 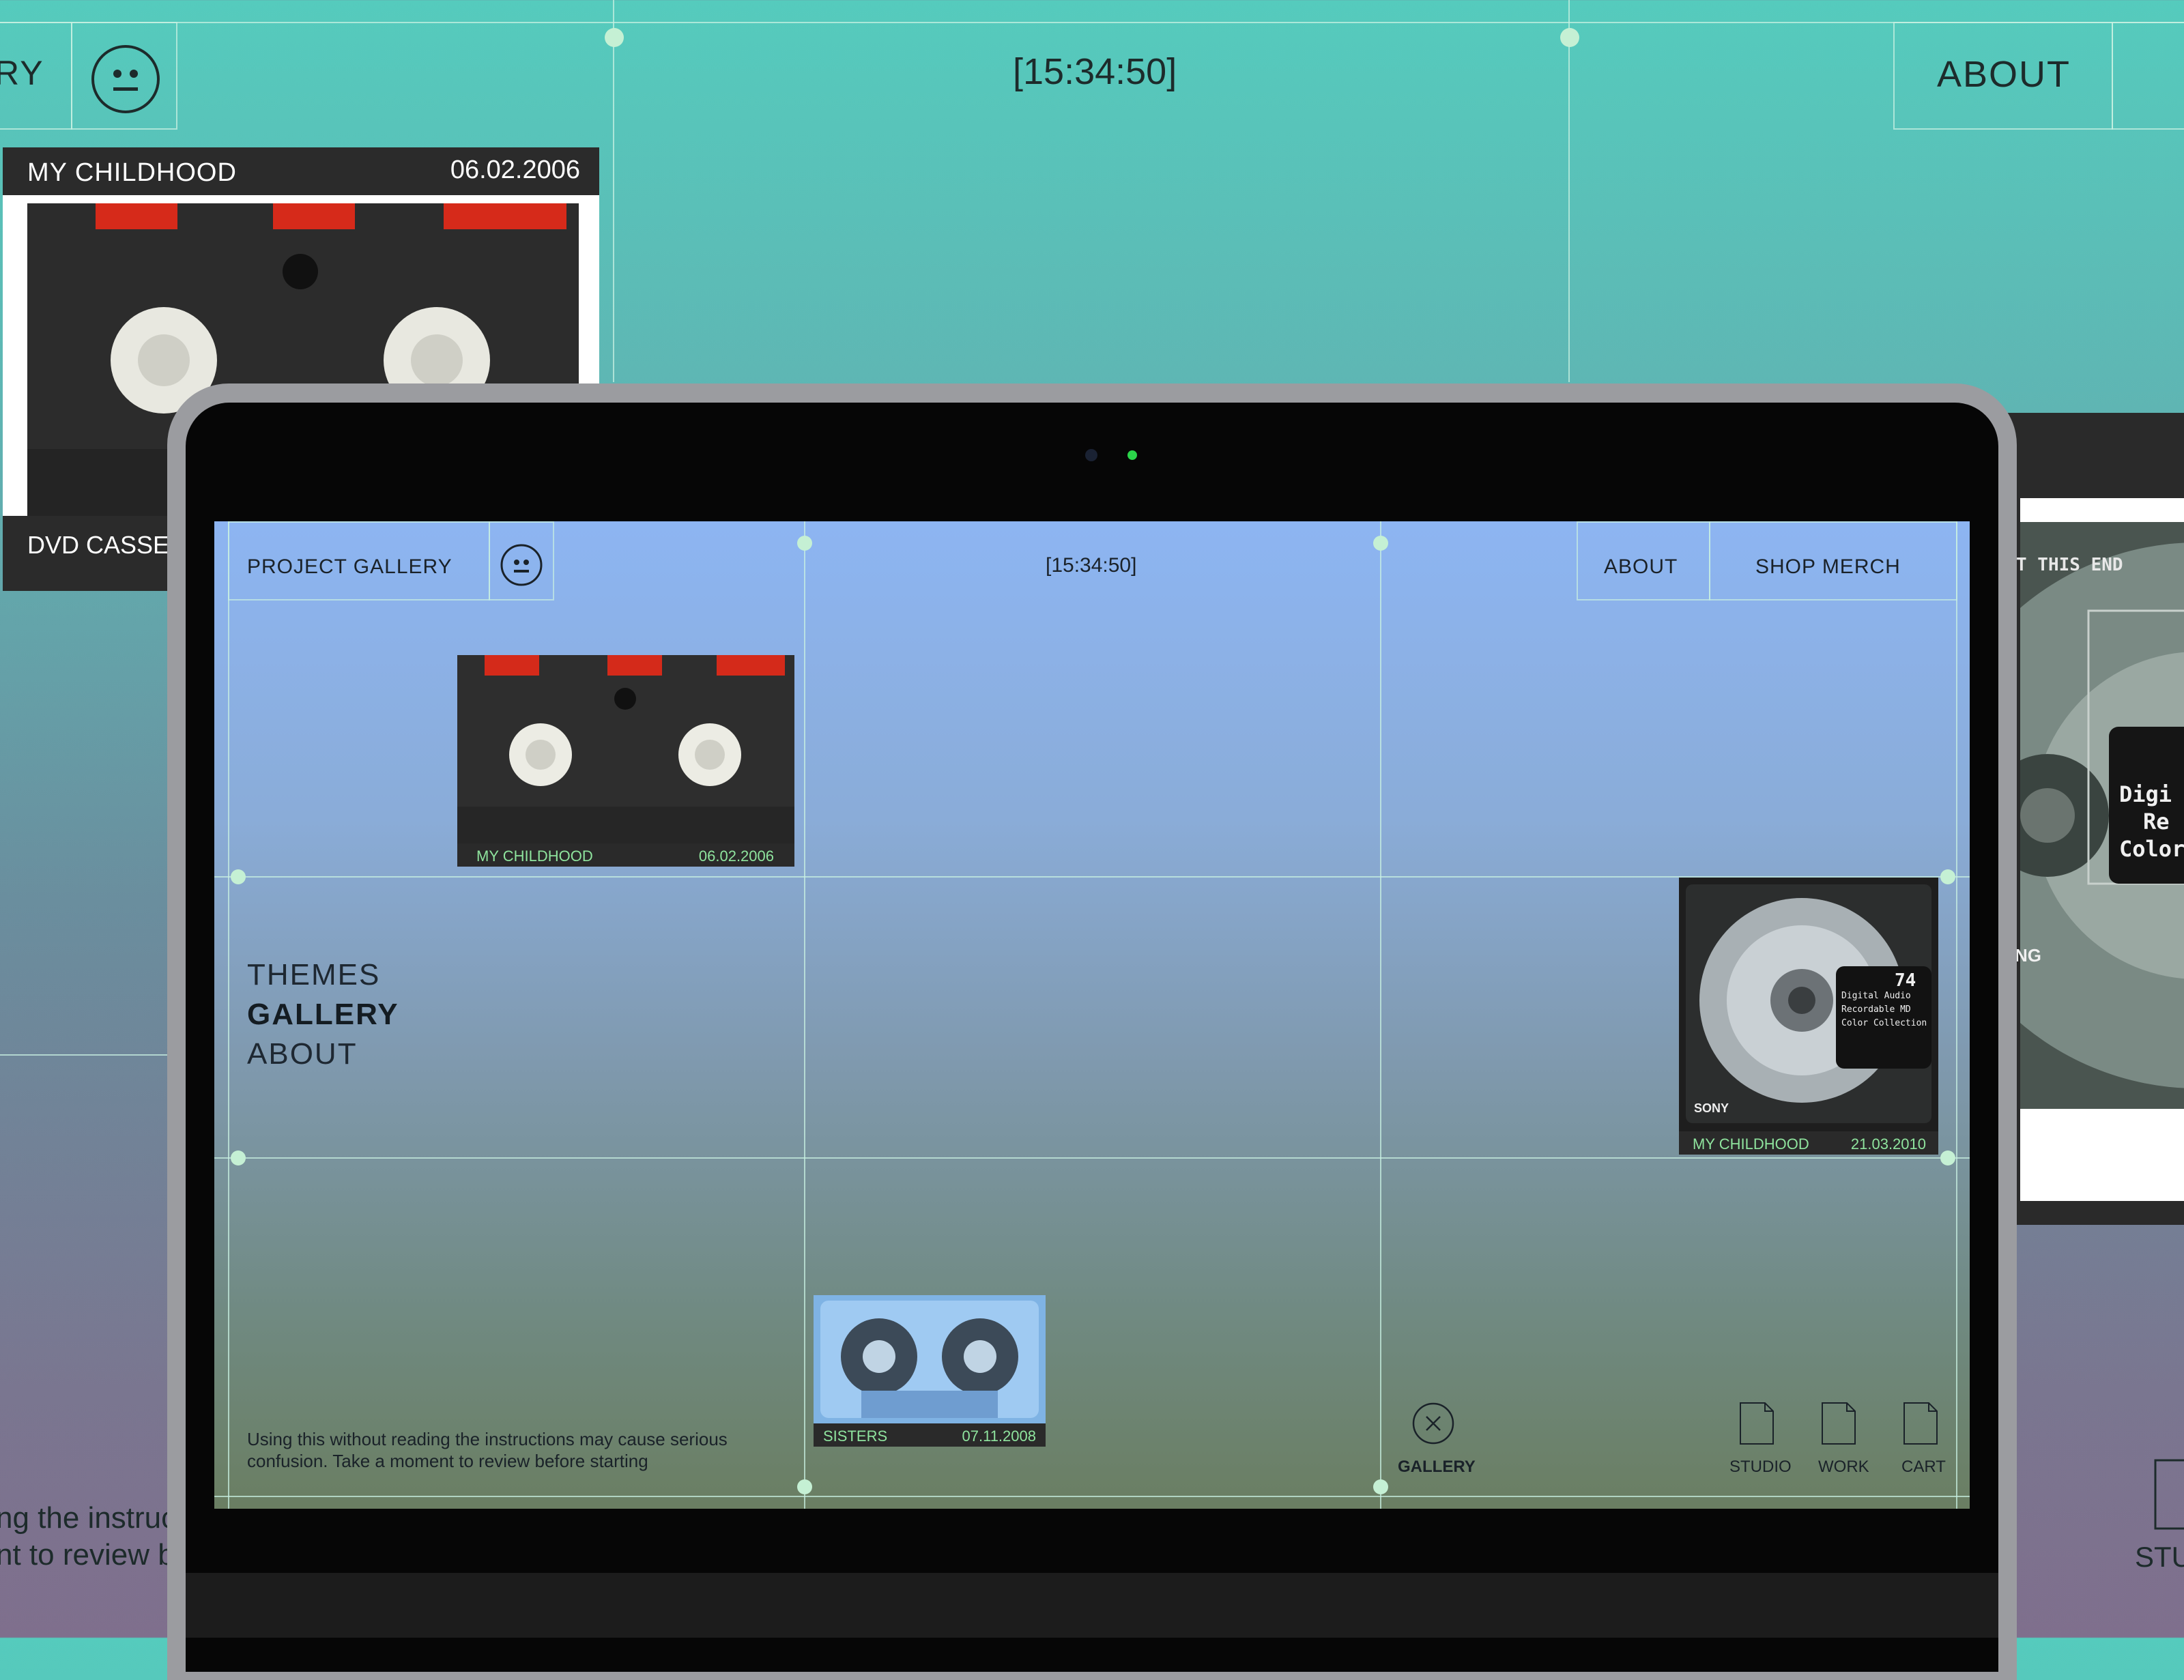 What do you see at coordinates (2156, 822) in the screenshot?
I see `bg-disc-label-line: Re` at bounding box center [2156, 822].